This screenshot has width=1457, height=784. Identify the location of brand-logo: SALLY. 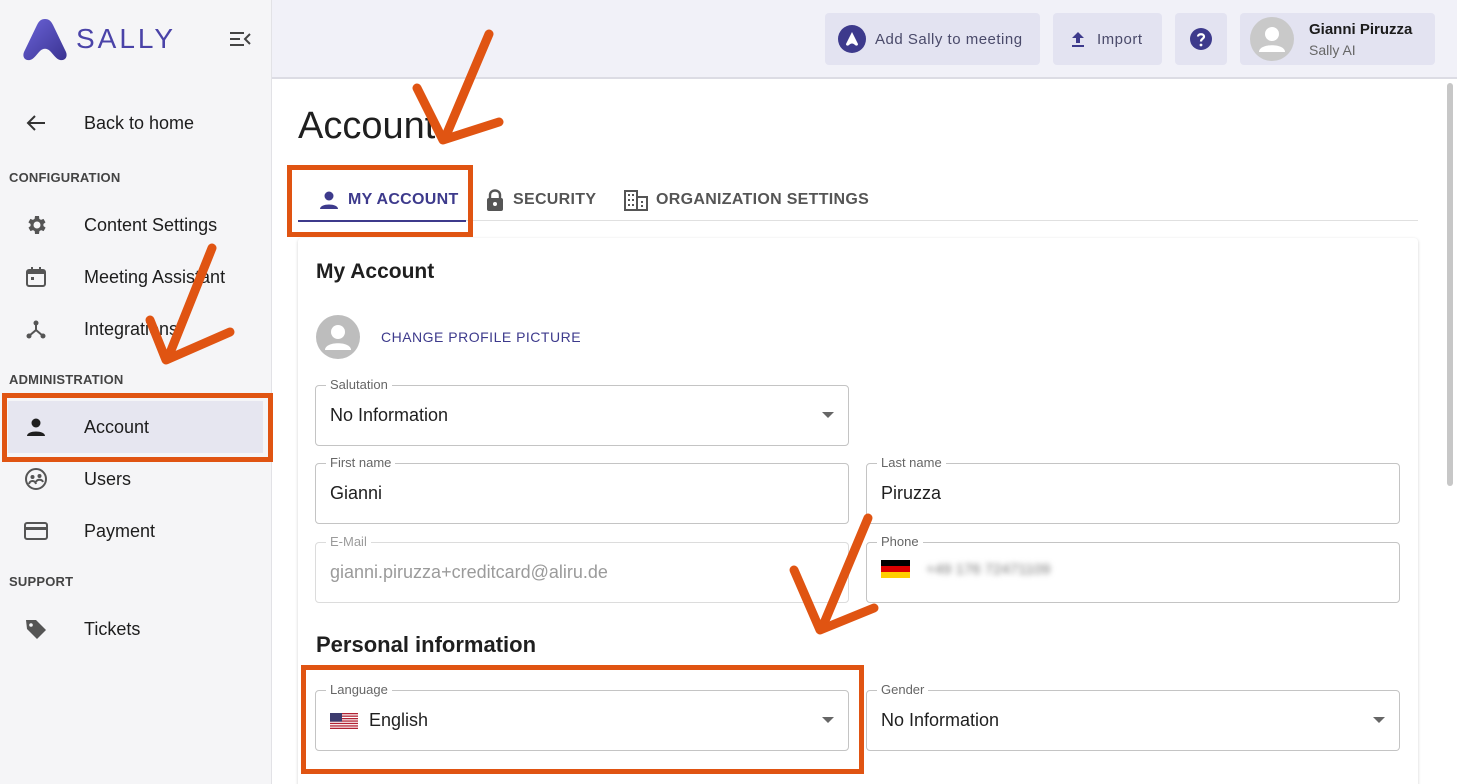
(98, 39).